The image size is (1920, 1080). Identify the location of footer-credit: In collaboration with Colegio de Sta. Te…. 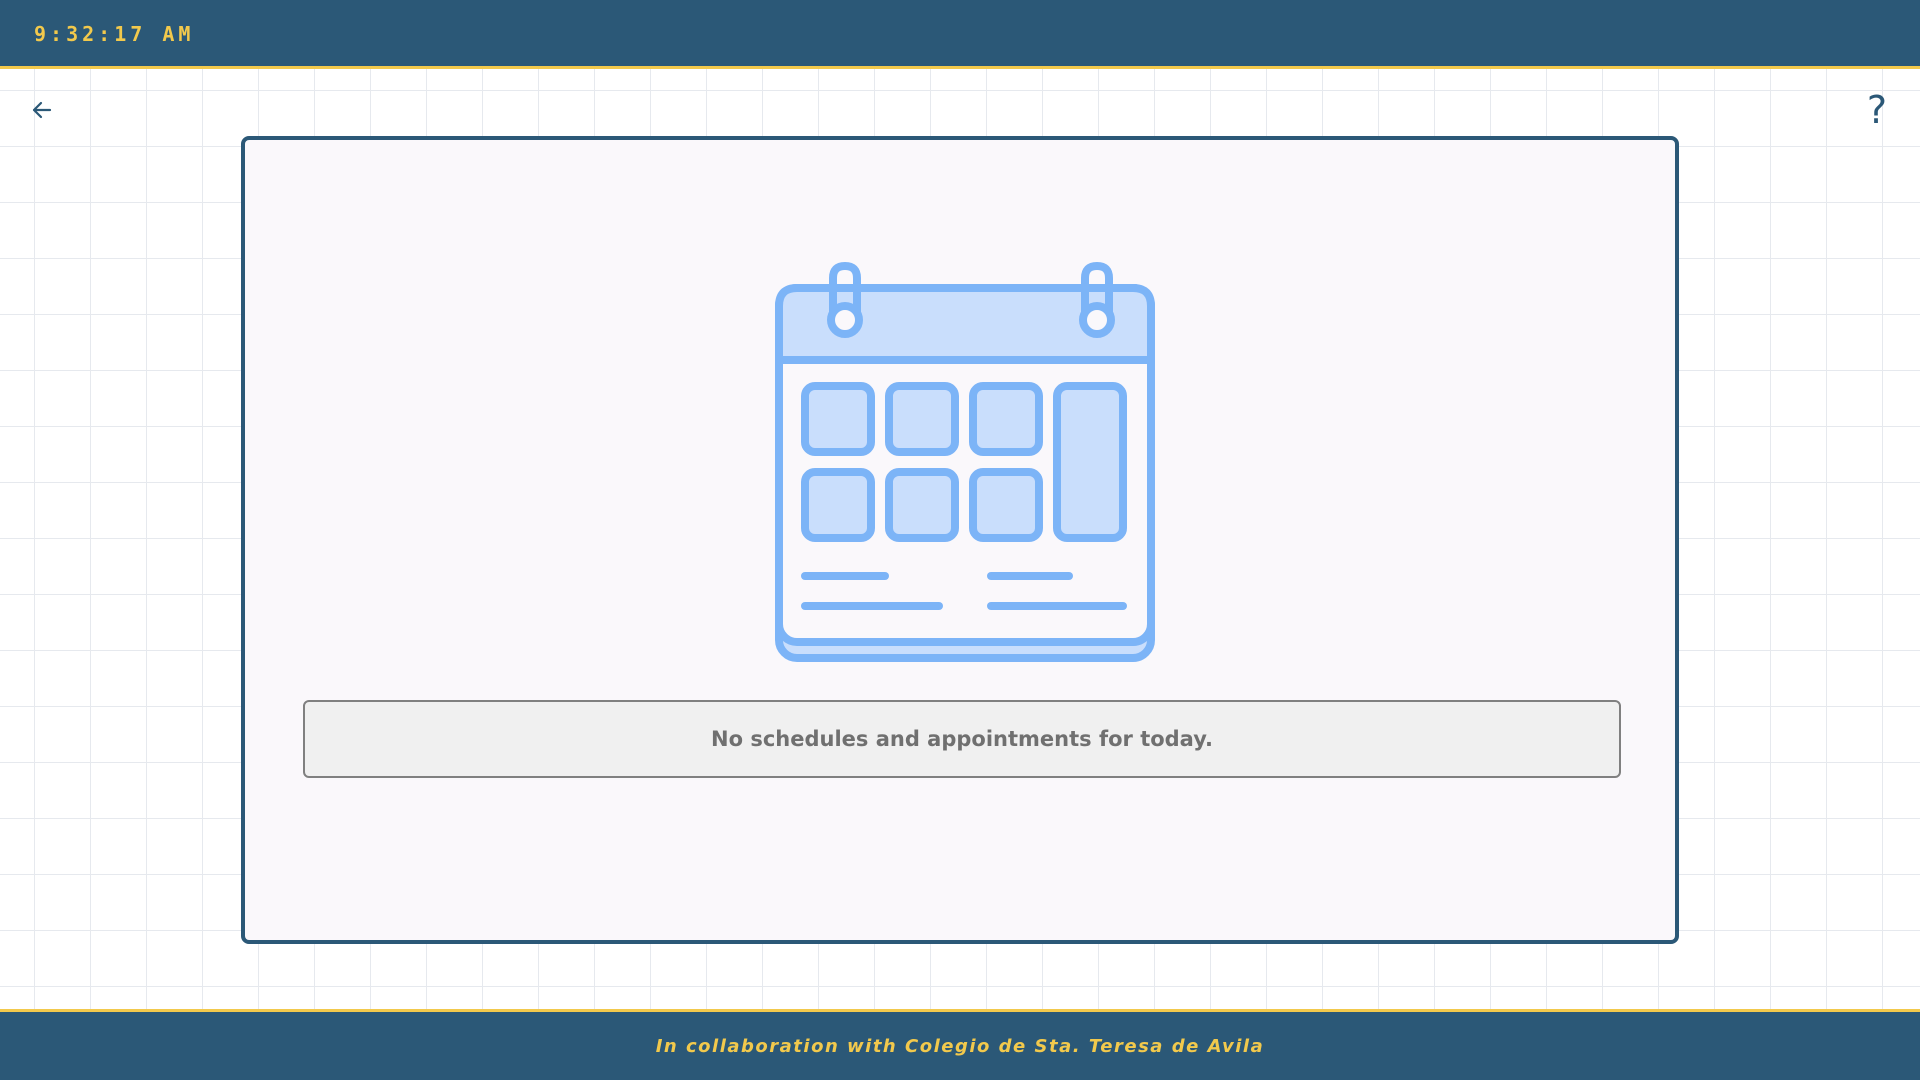
(960, 1046).